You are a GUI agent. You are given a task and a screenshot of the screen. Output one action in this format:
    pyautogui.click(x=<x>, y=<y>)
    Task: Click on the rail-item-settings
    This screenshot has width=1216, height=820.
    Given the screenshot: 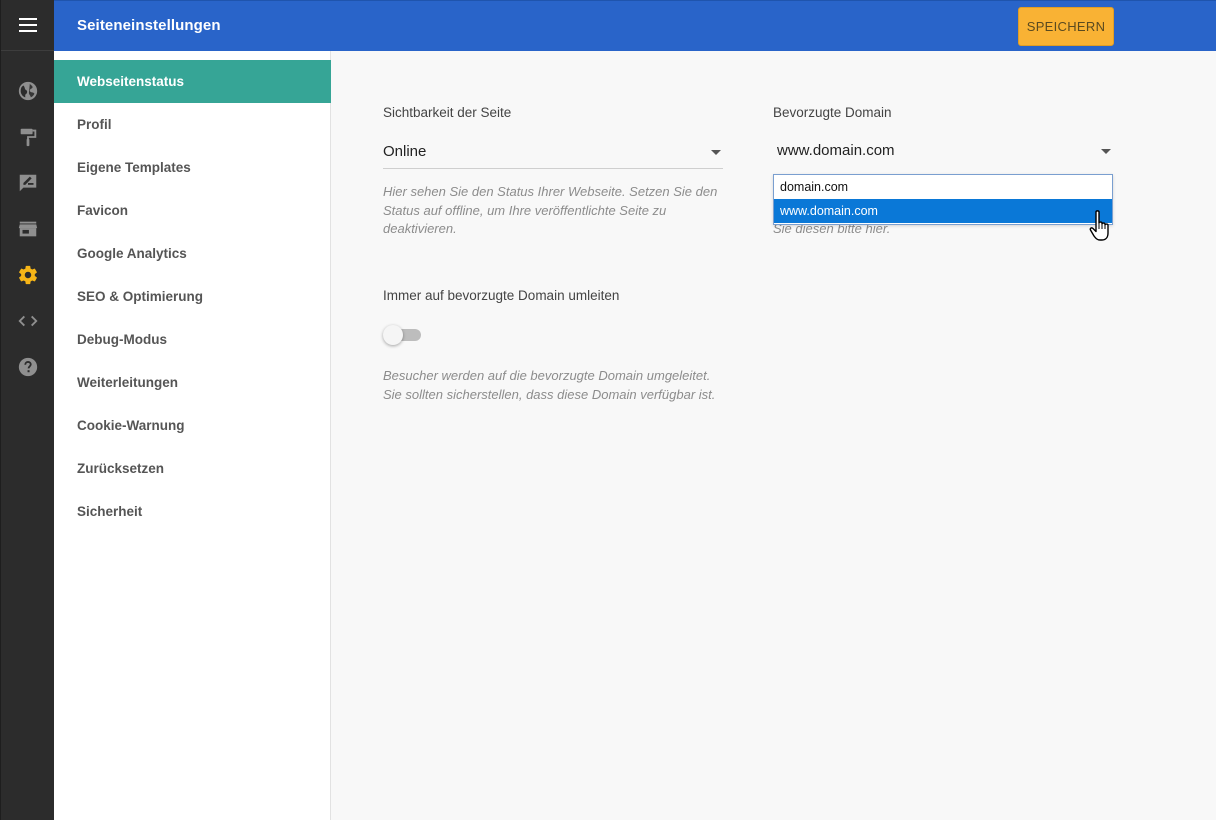 What is the action you would take?
    pyautogui.click(x=28, y=275)
    